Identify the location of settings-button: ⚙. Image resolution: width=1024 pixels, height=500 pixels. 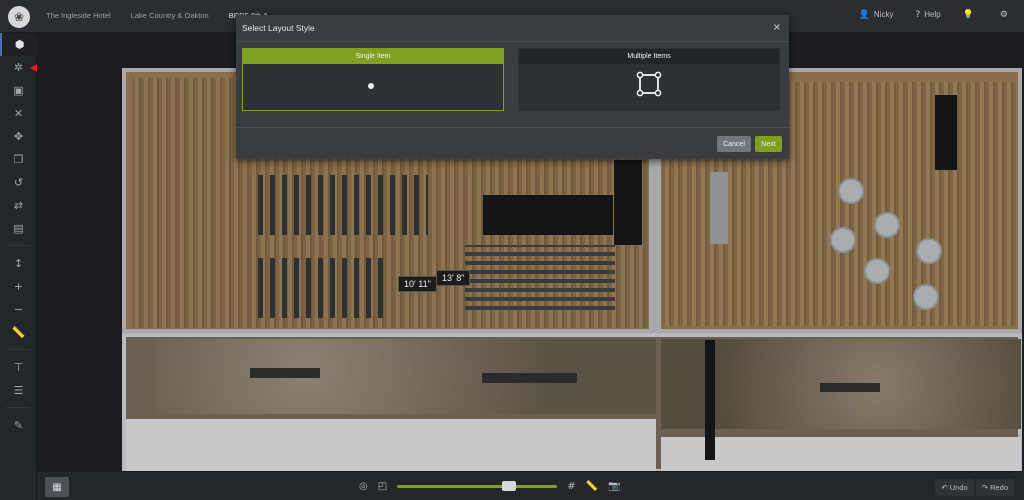
(1006, 15).